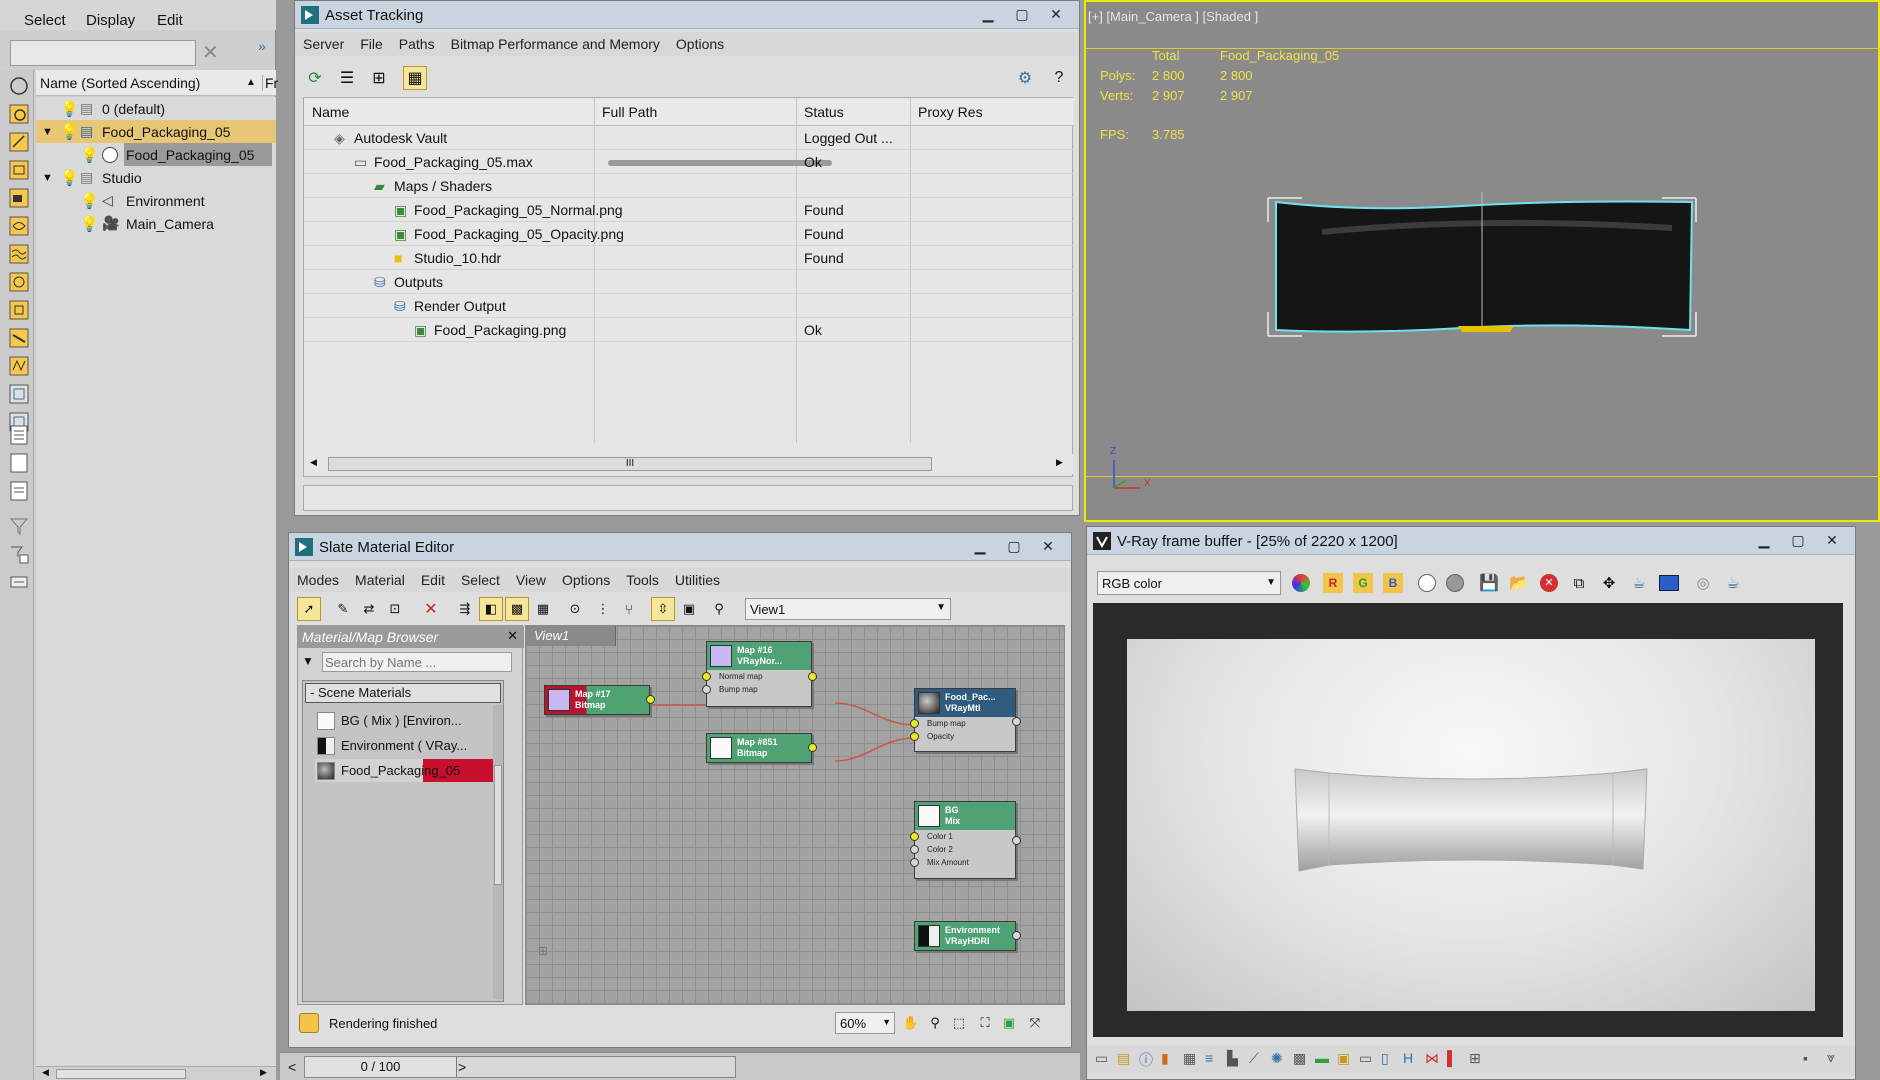  I want to click on table-row: ▭ Food_Packaging_05.max Ok, so click(689, 162).